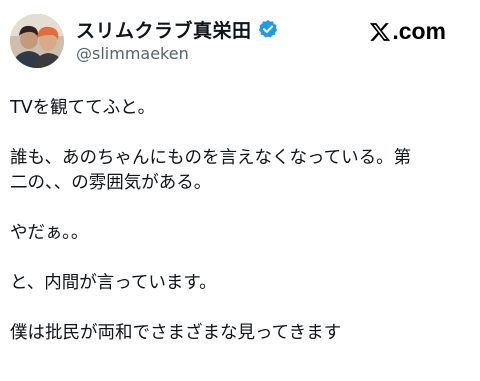 The width and height of the screenshot is (480, 381). I want to click on tweet-paragraph-3: やだぁ。。, so click(240, 233).